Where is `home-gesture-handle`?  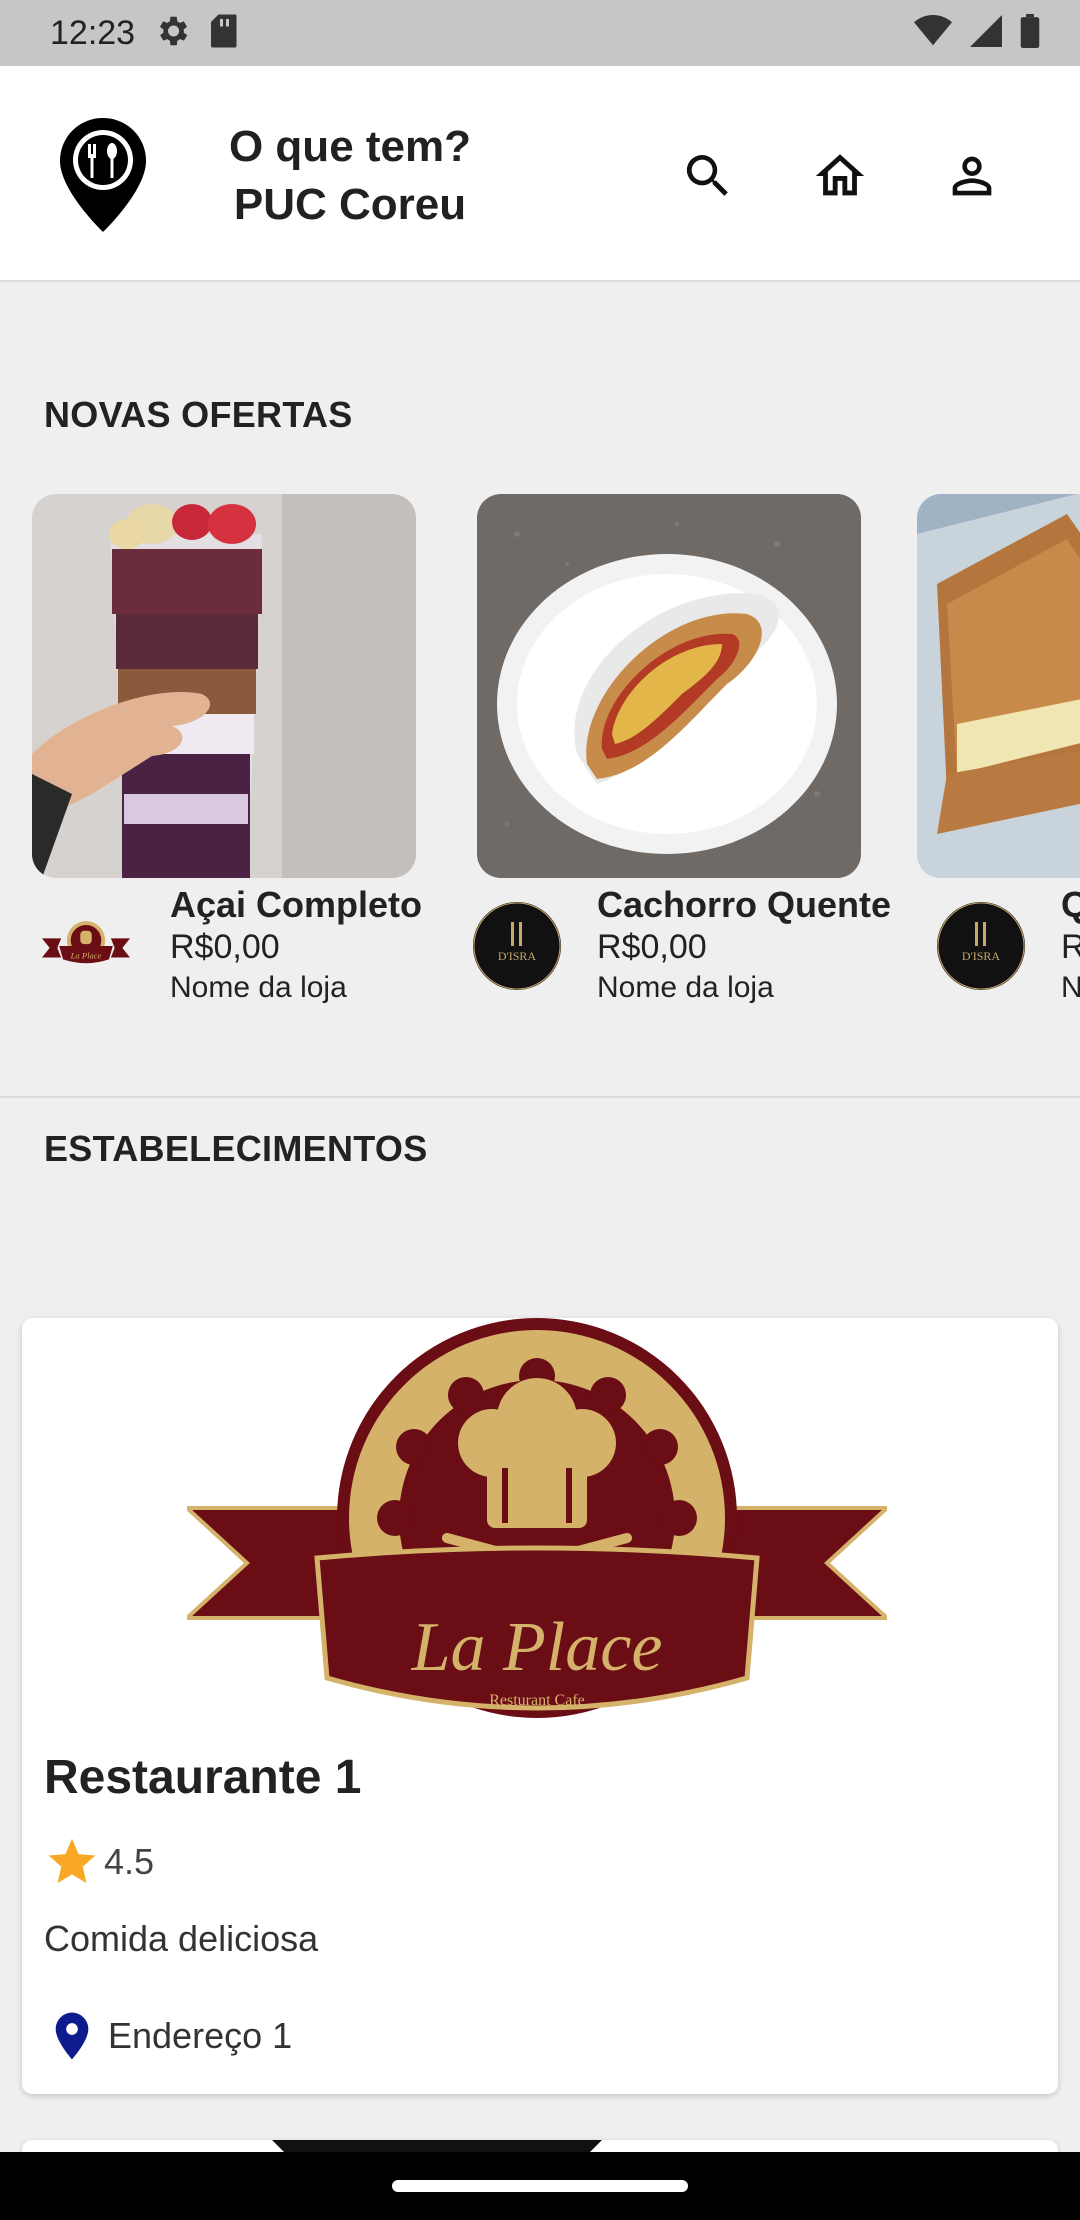 home-gesture-handle is located at coordinates (540, 2186).